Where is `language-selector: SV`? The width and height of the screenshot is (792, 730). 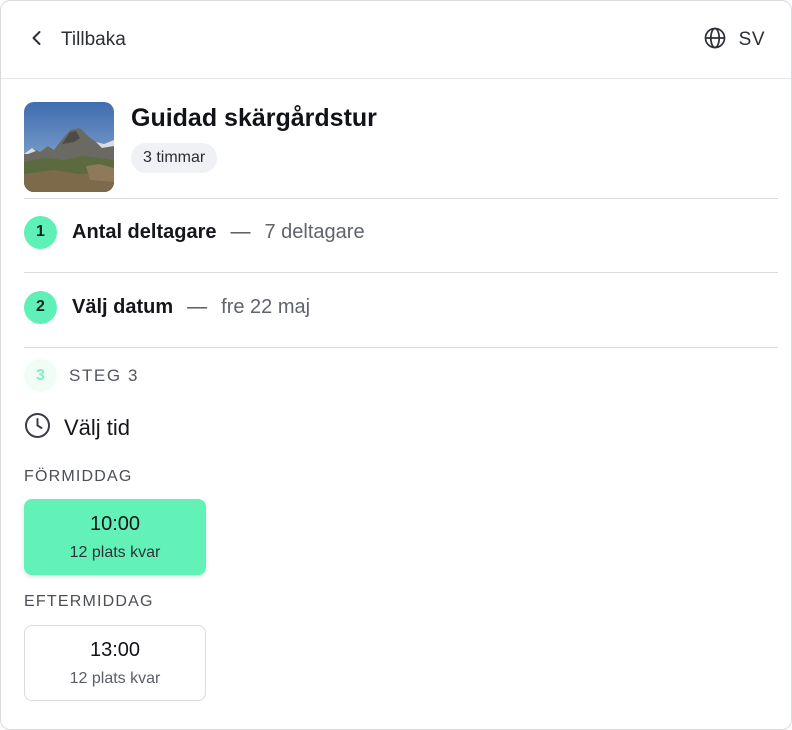
language-selector: SV is located at coordinates (734, 40).